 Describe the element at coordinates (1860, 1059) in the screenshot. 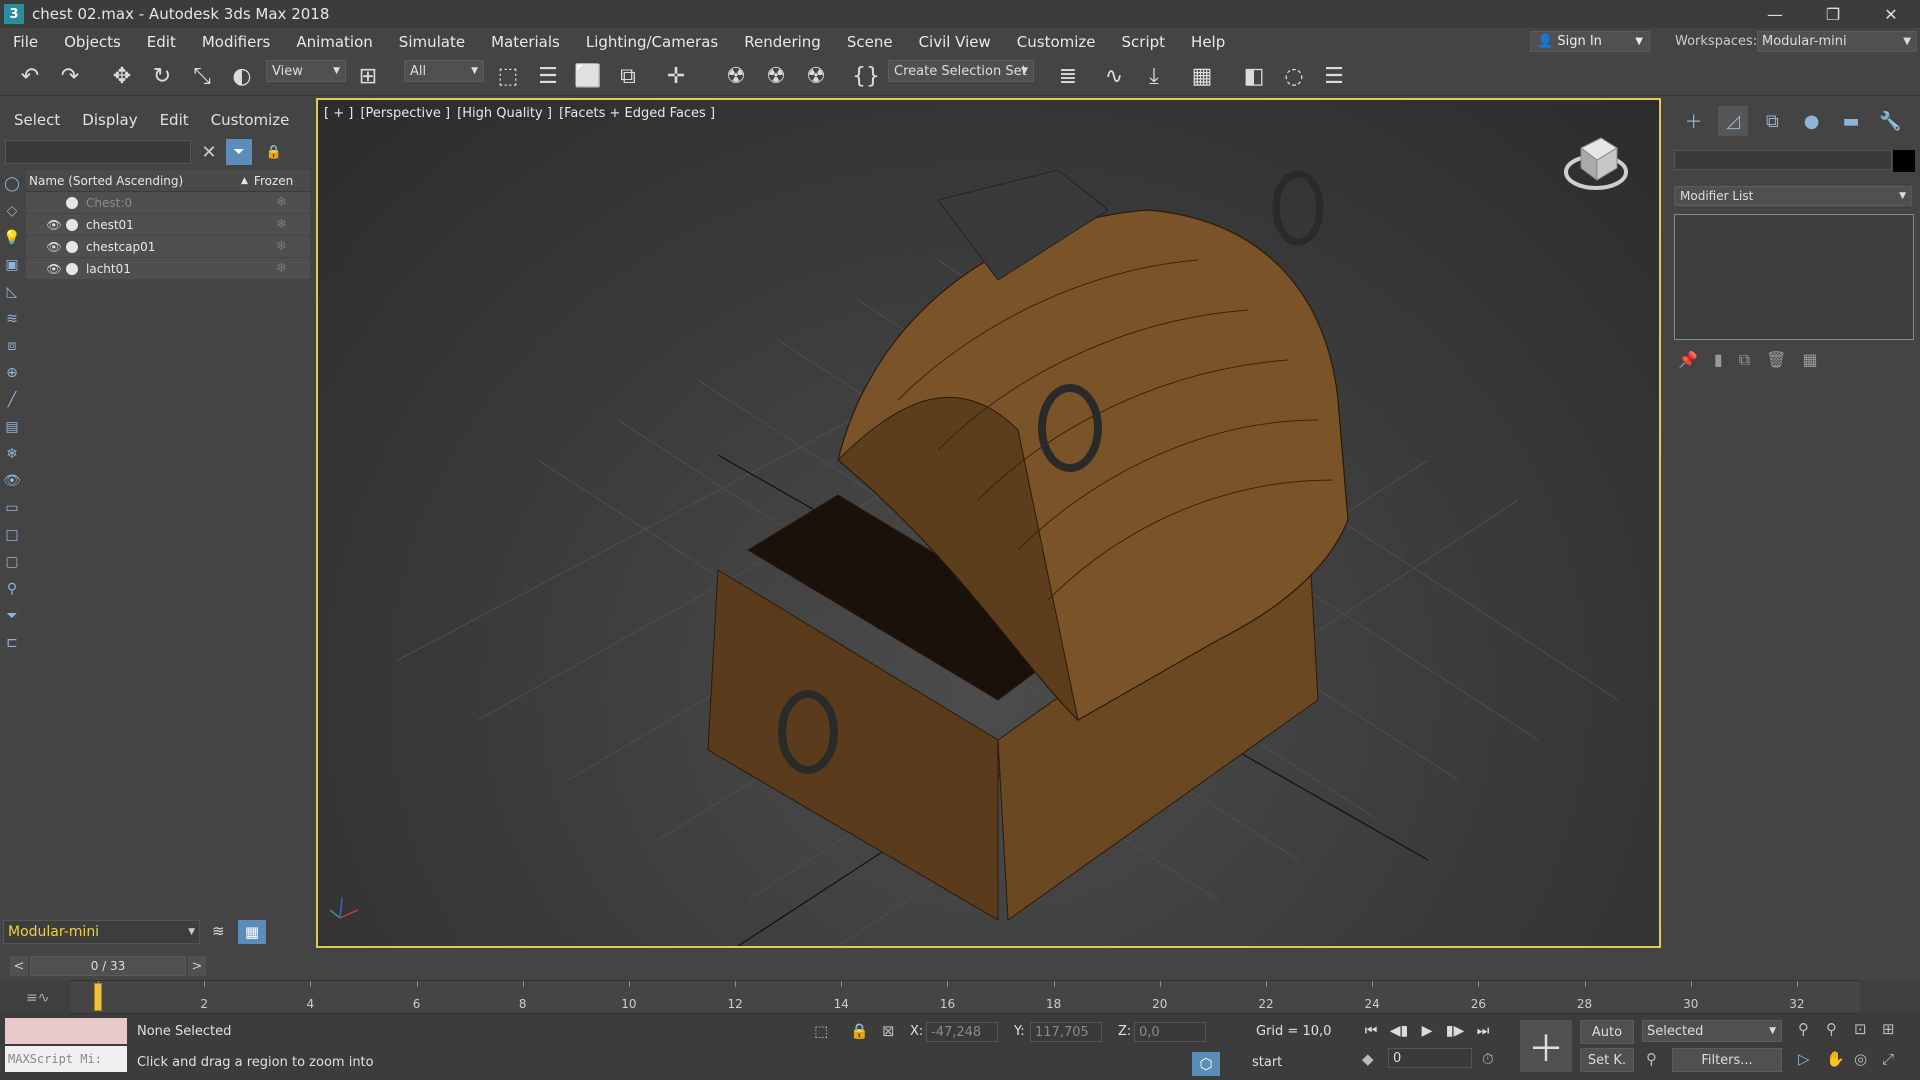

I see `orbit-icon: ◎` at that location.